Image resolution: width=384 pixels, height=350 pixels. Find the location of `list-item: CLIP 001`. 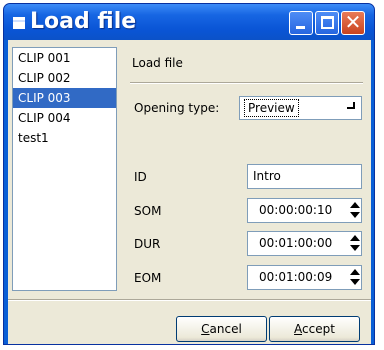

list-item: CLIP 001 is located at coordinates (64, 58).